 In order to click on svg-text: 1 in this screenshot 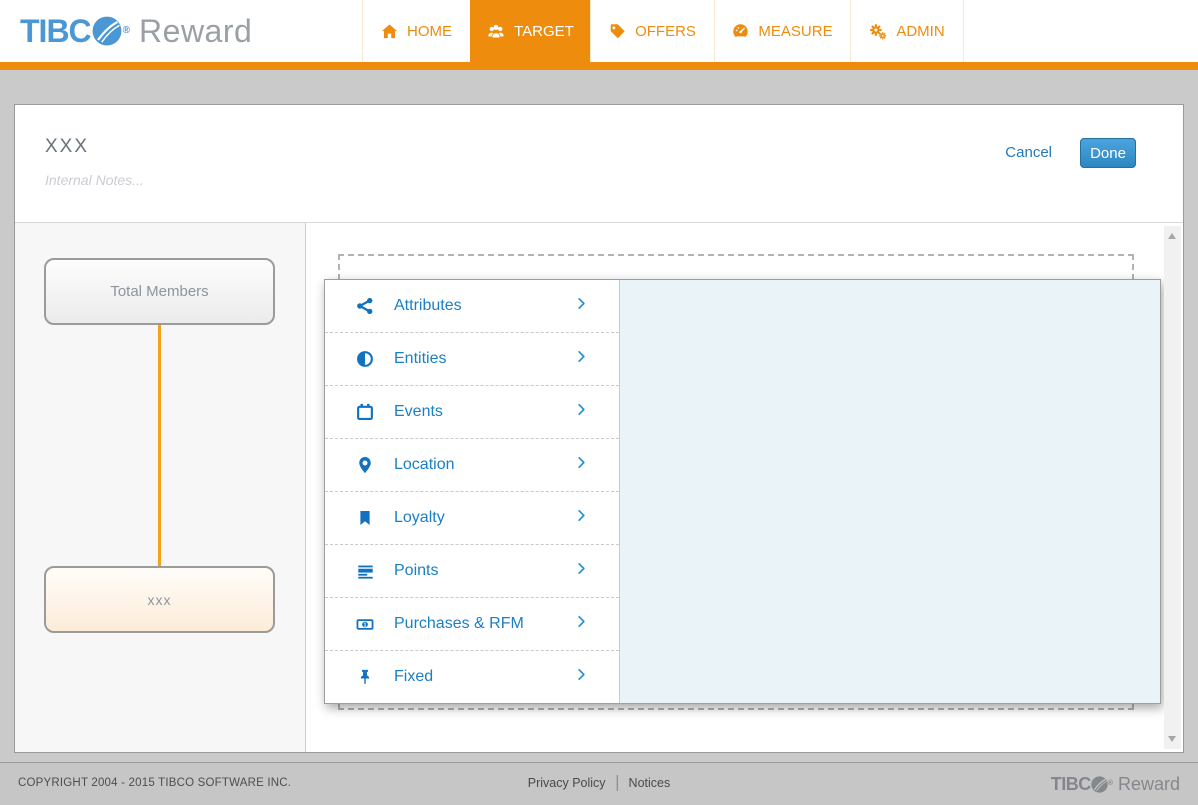, I will do `click(365, 625)`.